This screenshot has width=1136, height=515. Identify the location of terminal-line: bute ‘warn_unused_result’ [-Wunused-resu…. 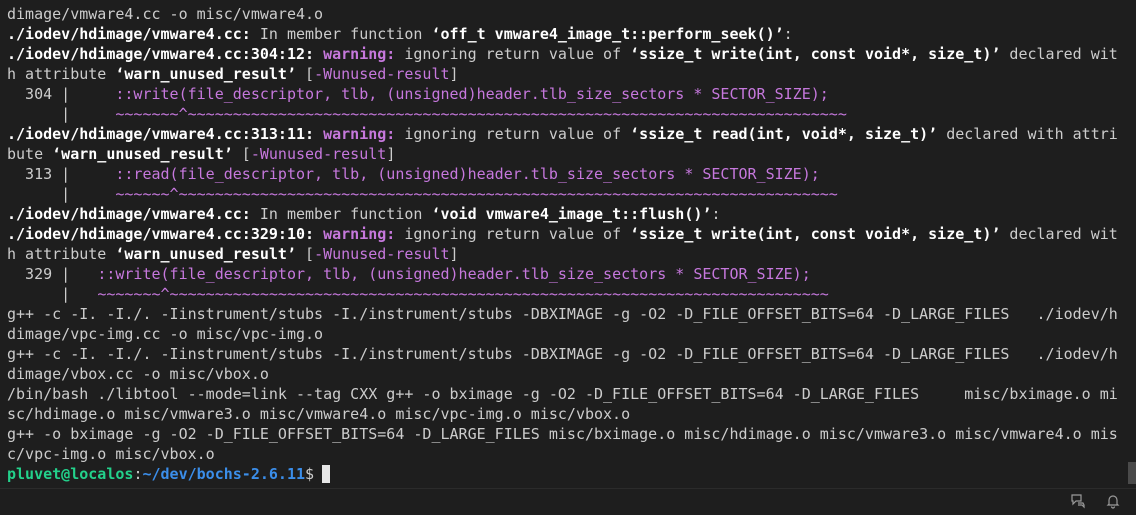
(567, 154).